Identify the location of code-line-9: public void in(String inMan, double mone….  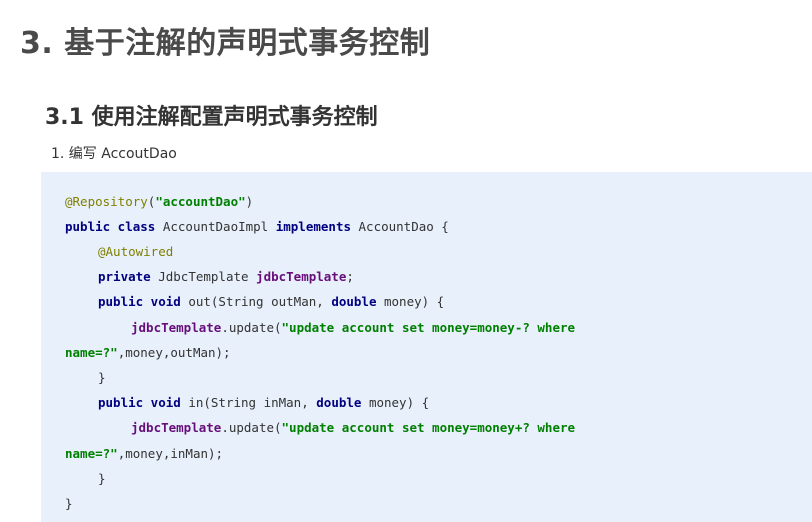
(263, 403).